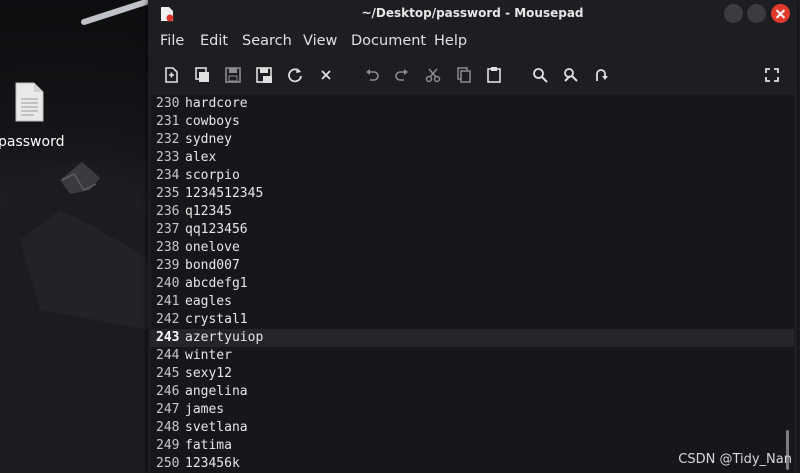 The width and height of the screenshot is (800, 473). What do you see at coordinates (168, 391) in the screenshot?
I see `line-number: 246` at bounding box center [168, 391].